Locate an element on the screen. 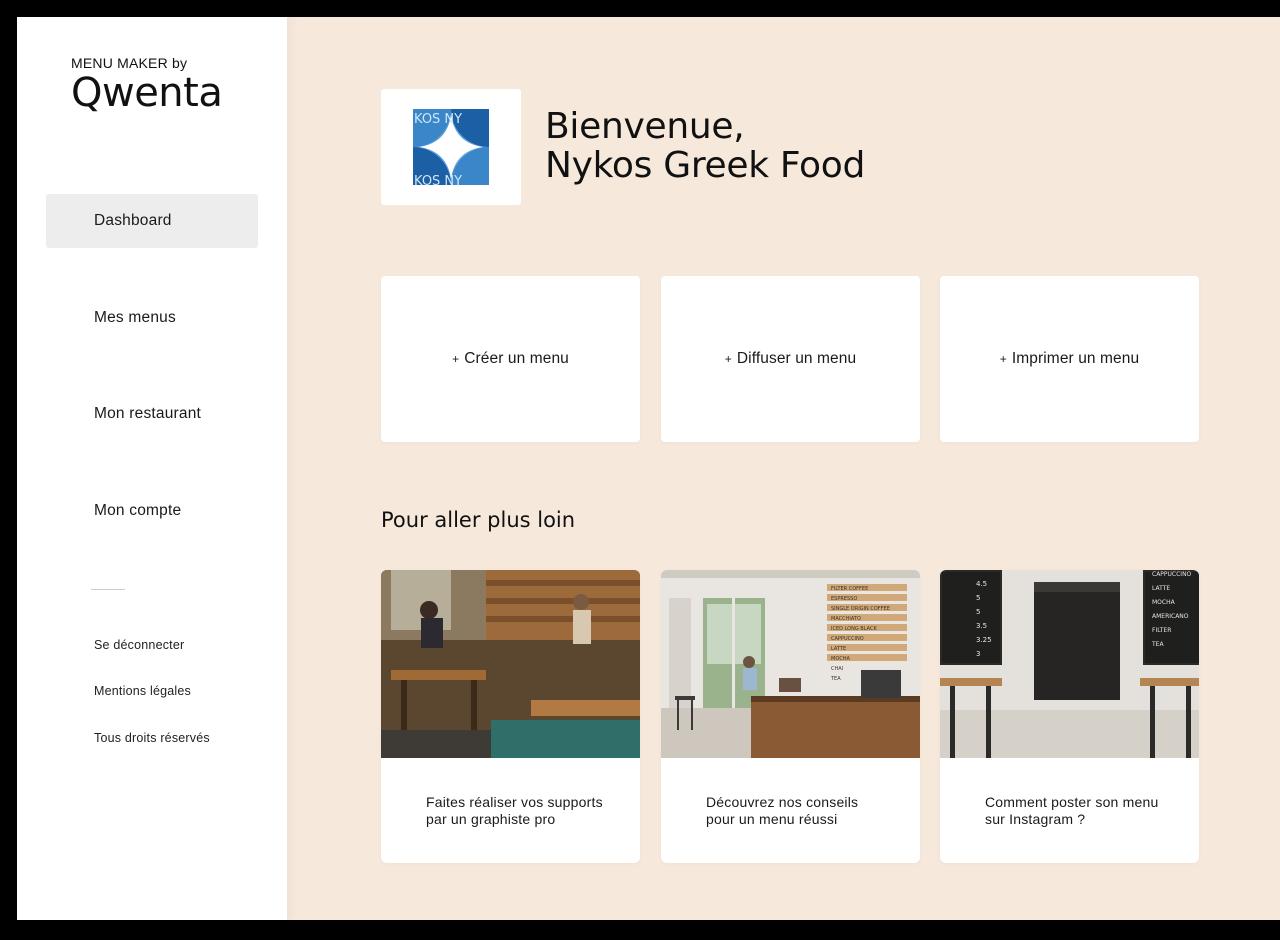 This screenshot has height=940, width=1280. logo-text-bottom: KOS NY is located at coordinates (438, 179).